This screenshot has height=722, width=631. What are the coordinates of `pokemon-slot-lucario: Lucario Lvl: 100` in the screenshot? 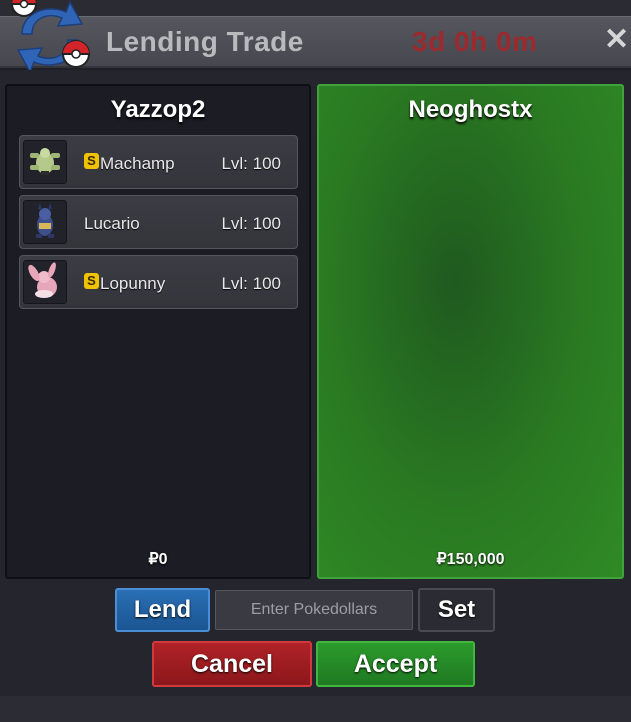 It's located at (158, 222).